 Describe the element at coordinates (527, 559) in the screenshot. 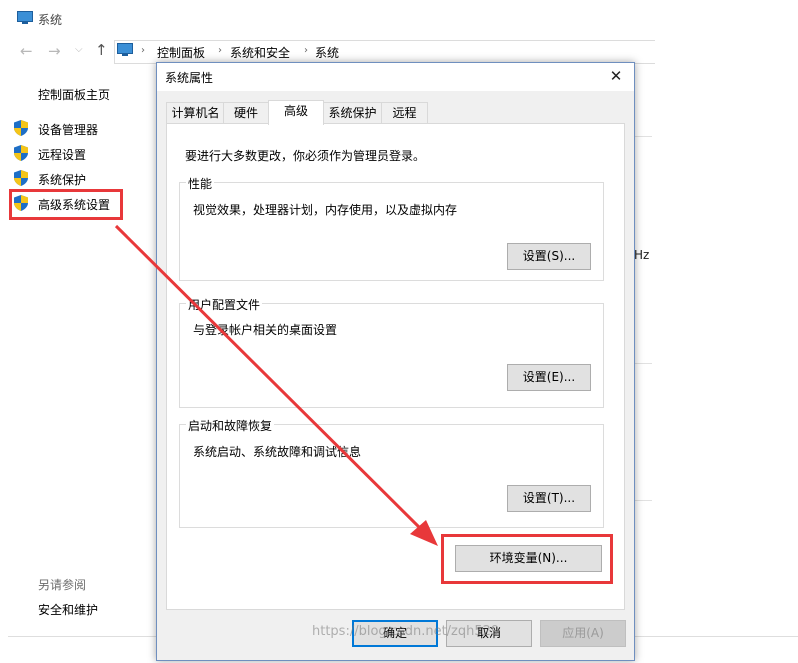

I see `highlight-environment-variables` at that location.